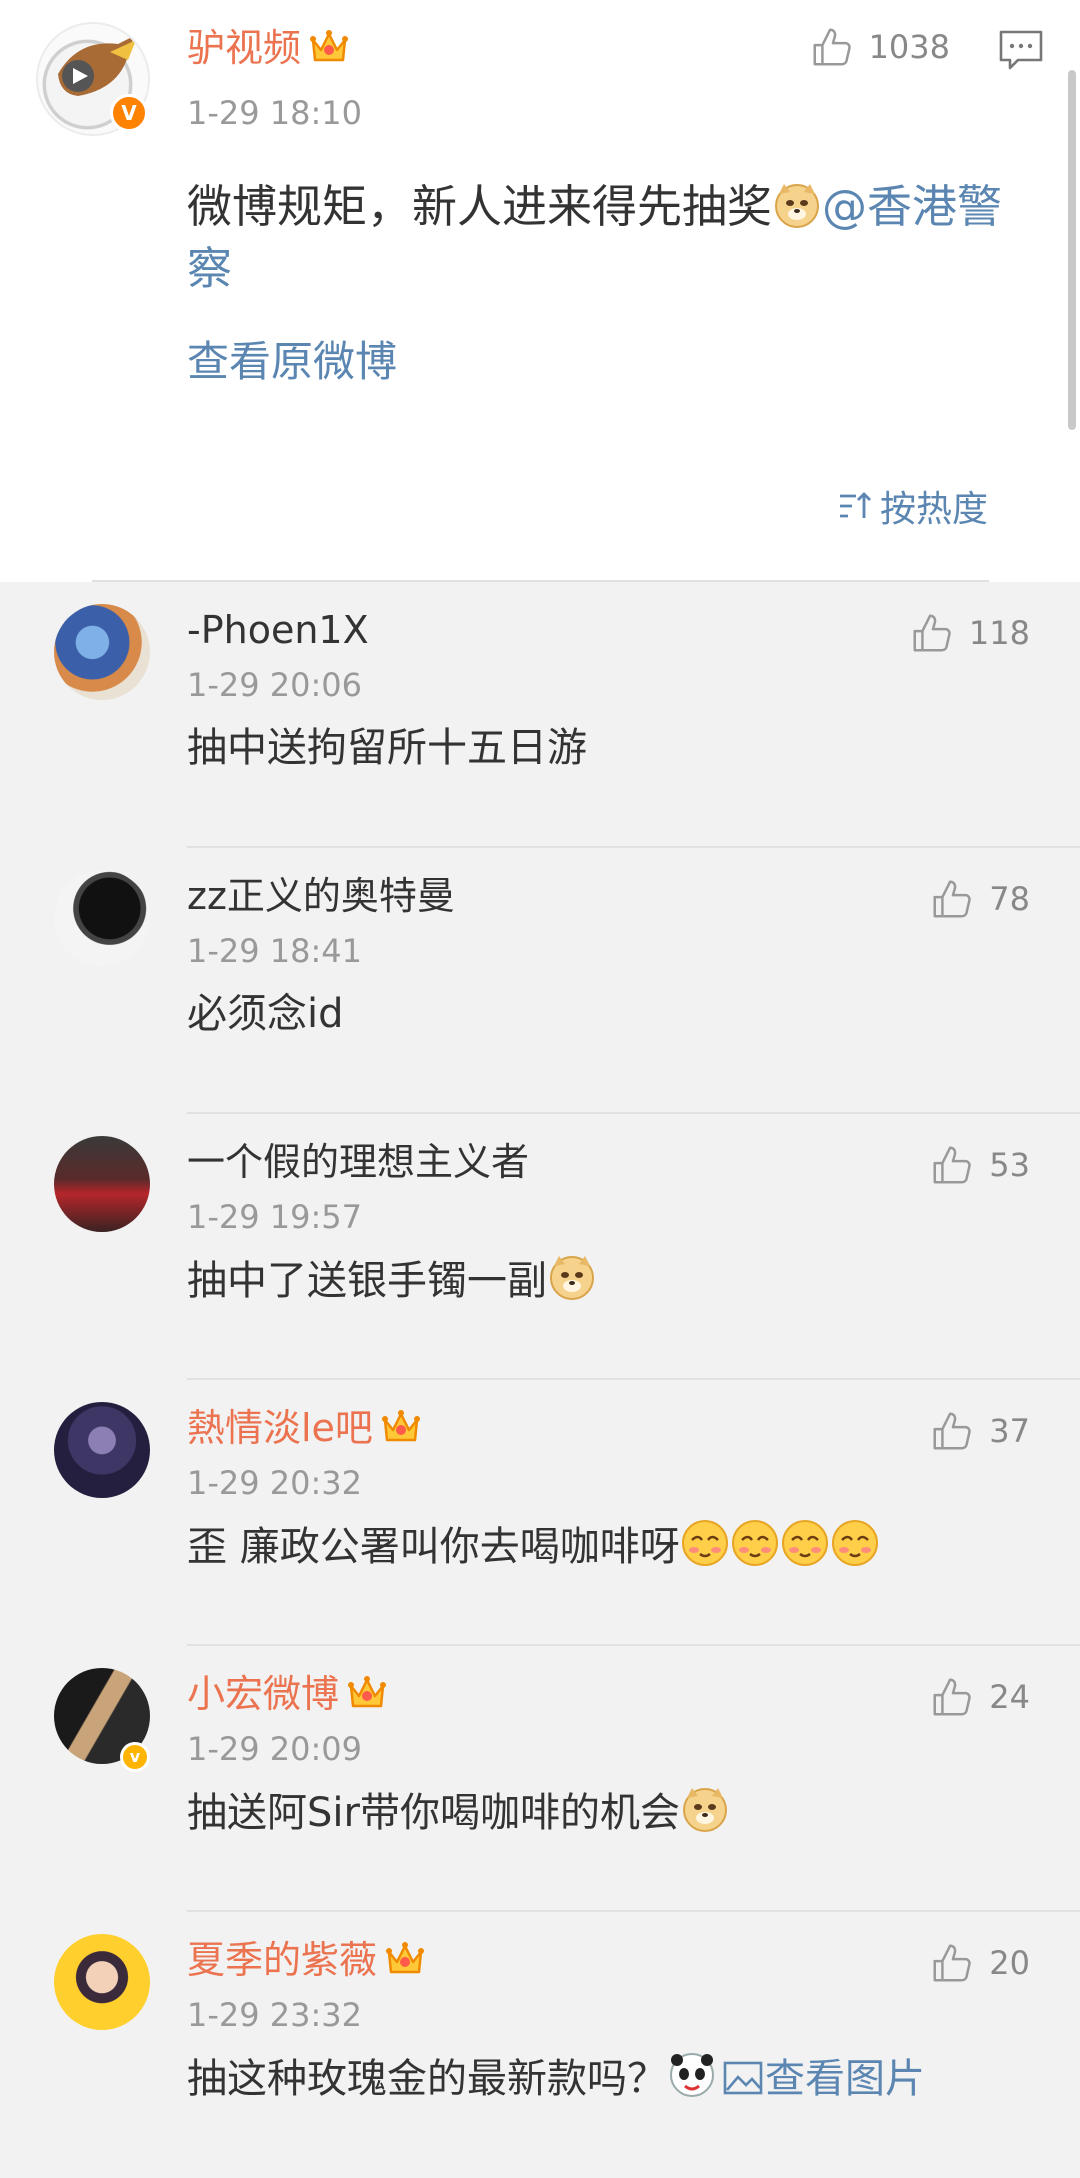 Image resolution: width=1080 pixels, height=2178 pixels. What do you see at coordinates (275, 113) in the screenshot?
I see `post-time: 1-29 18:10` at bounding box center [275, 113].